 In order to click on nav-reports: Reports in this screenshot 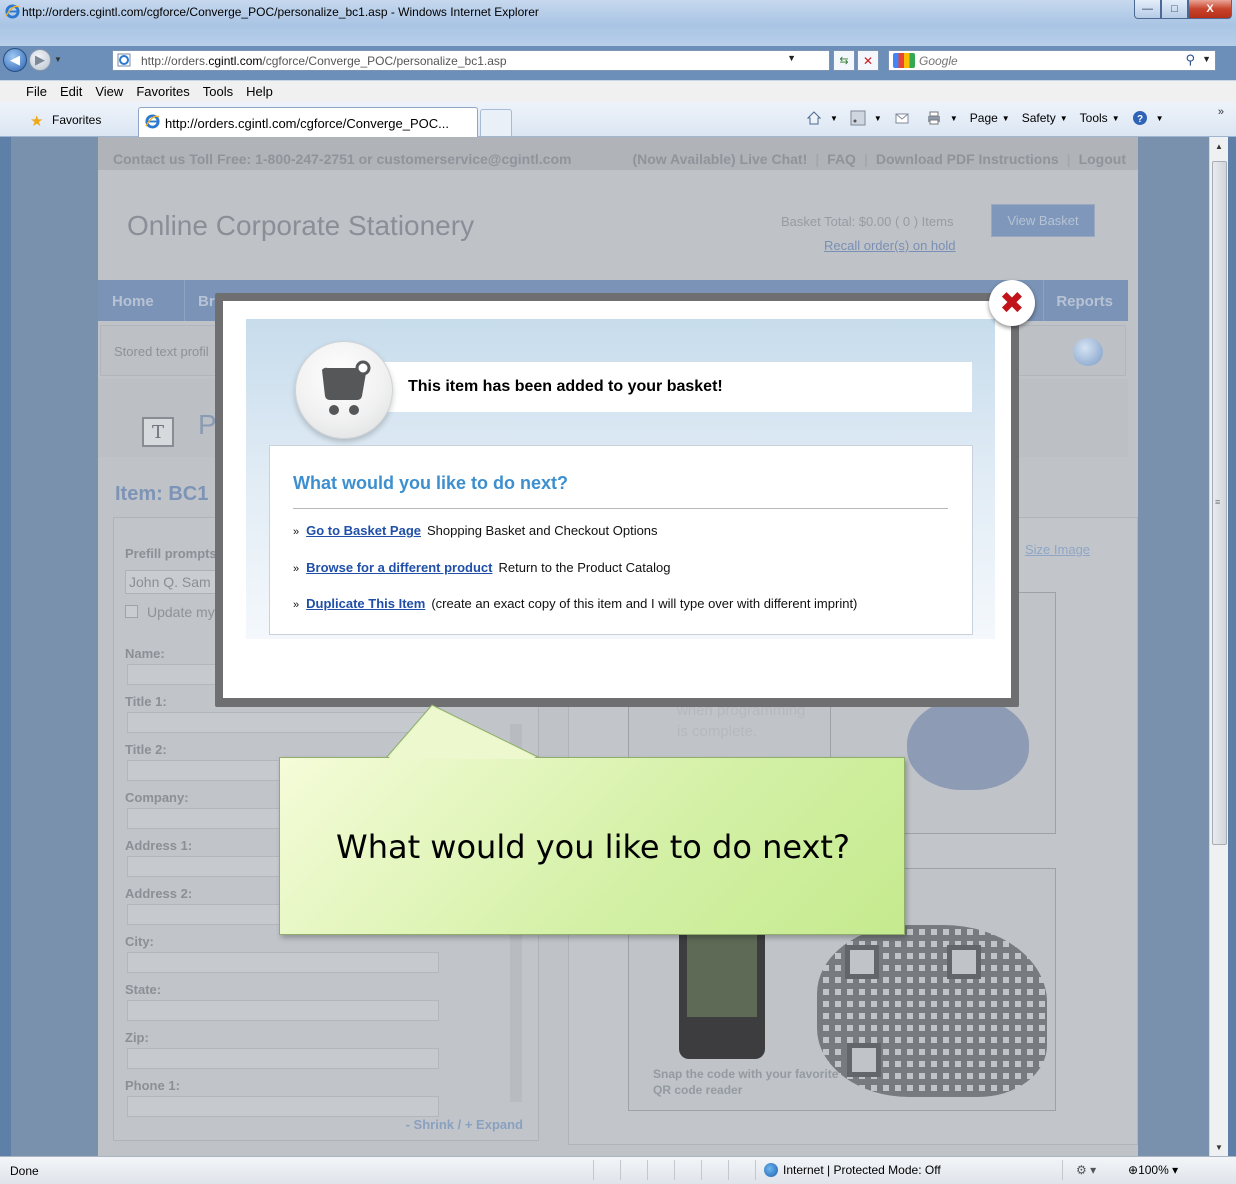, I will do `click(1084, 301)`.